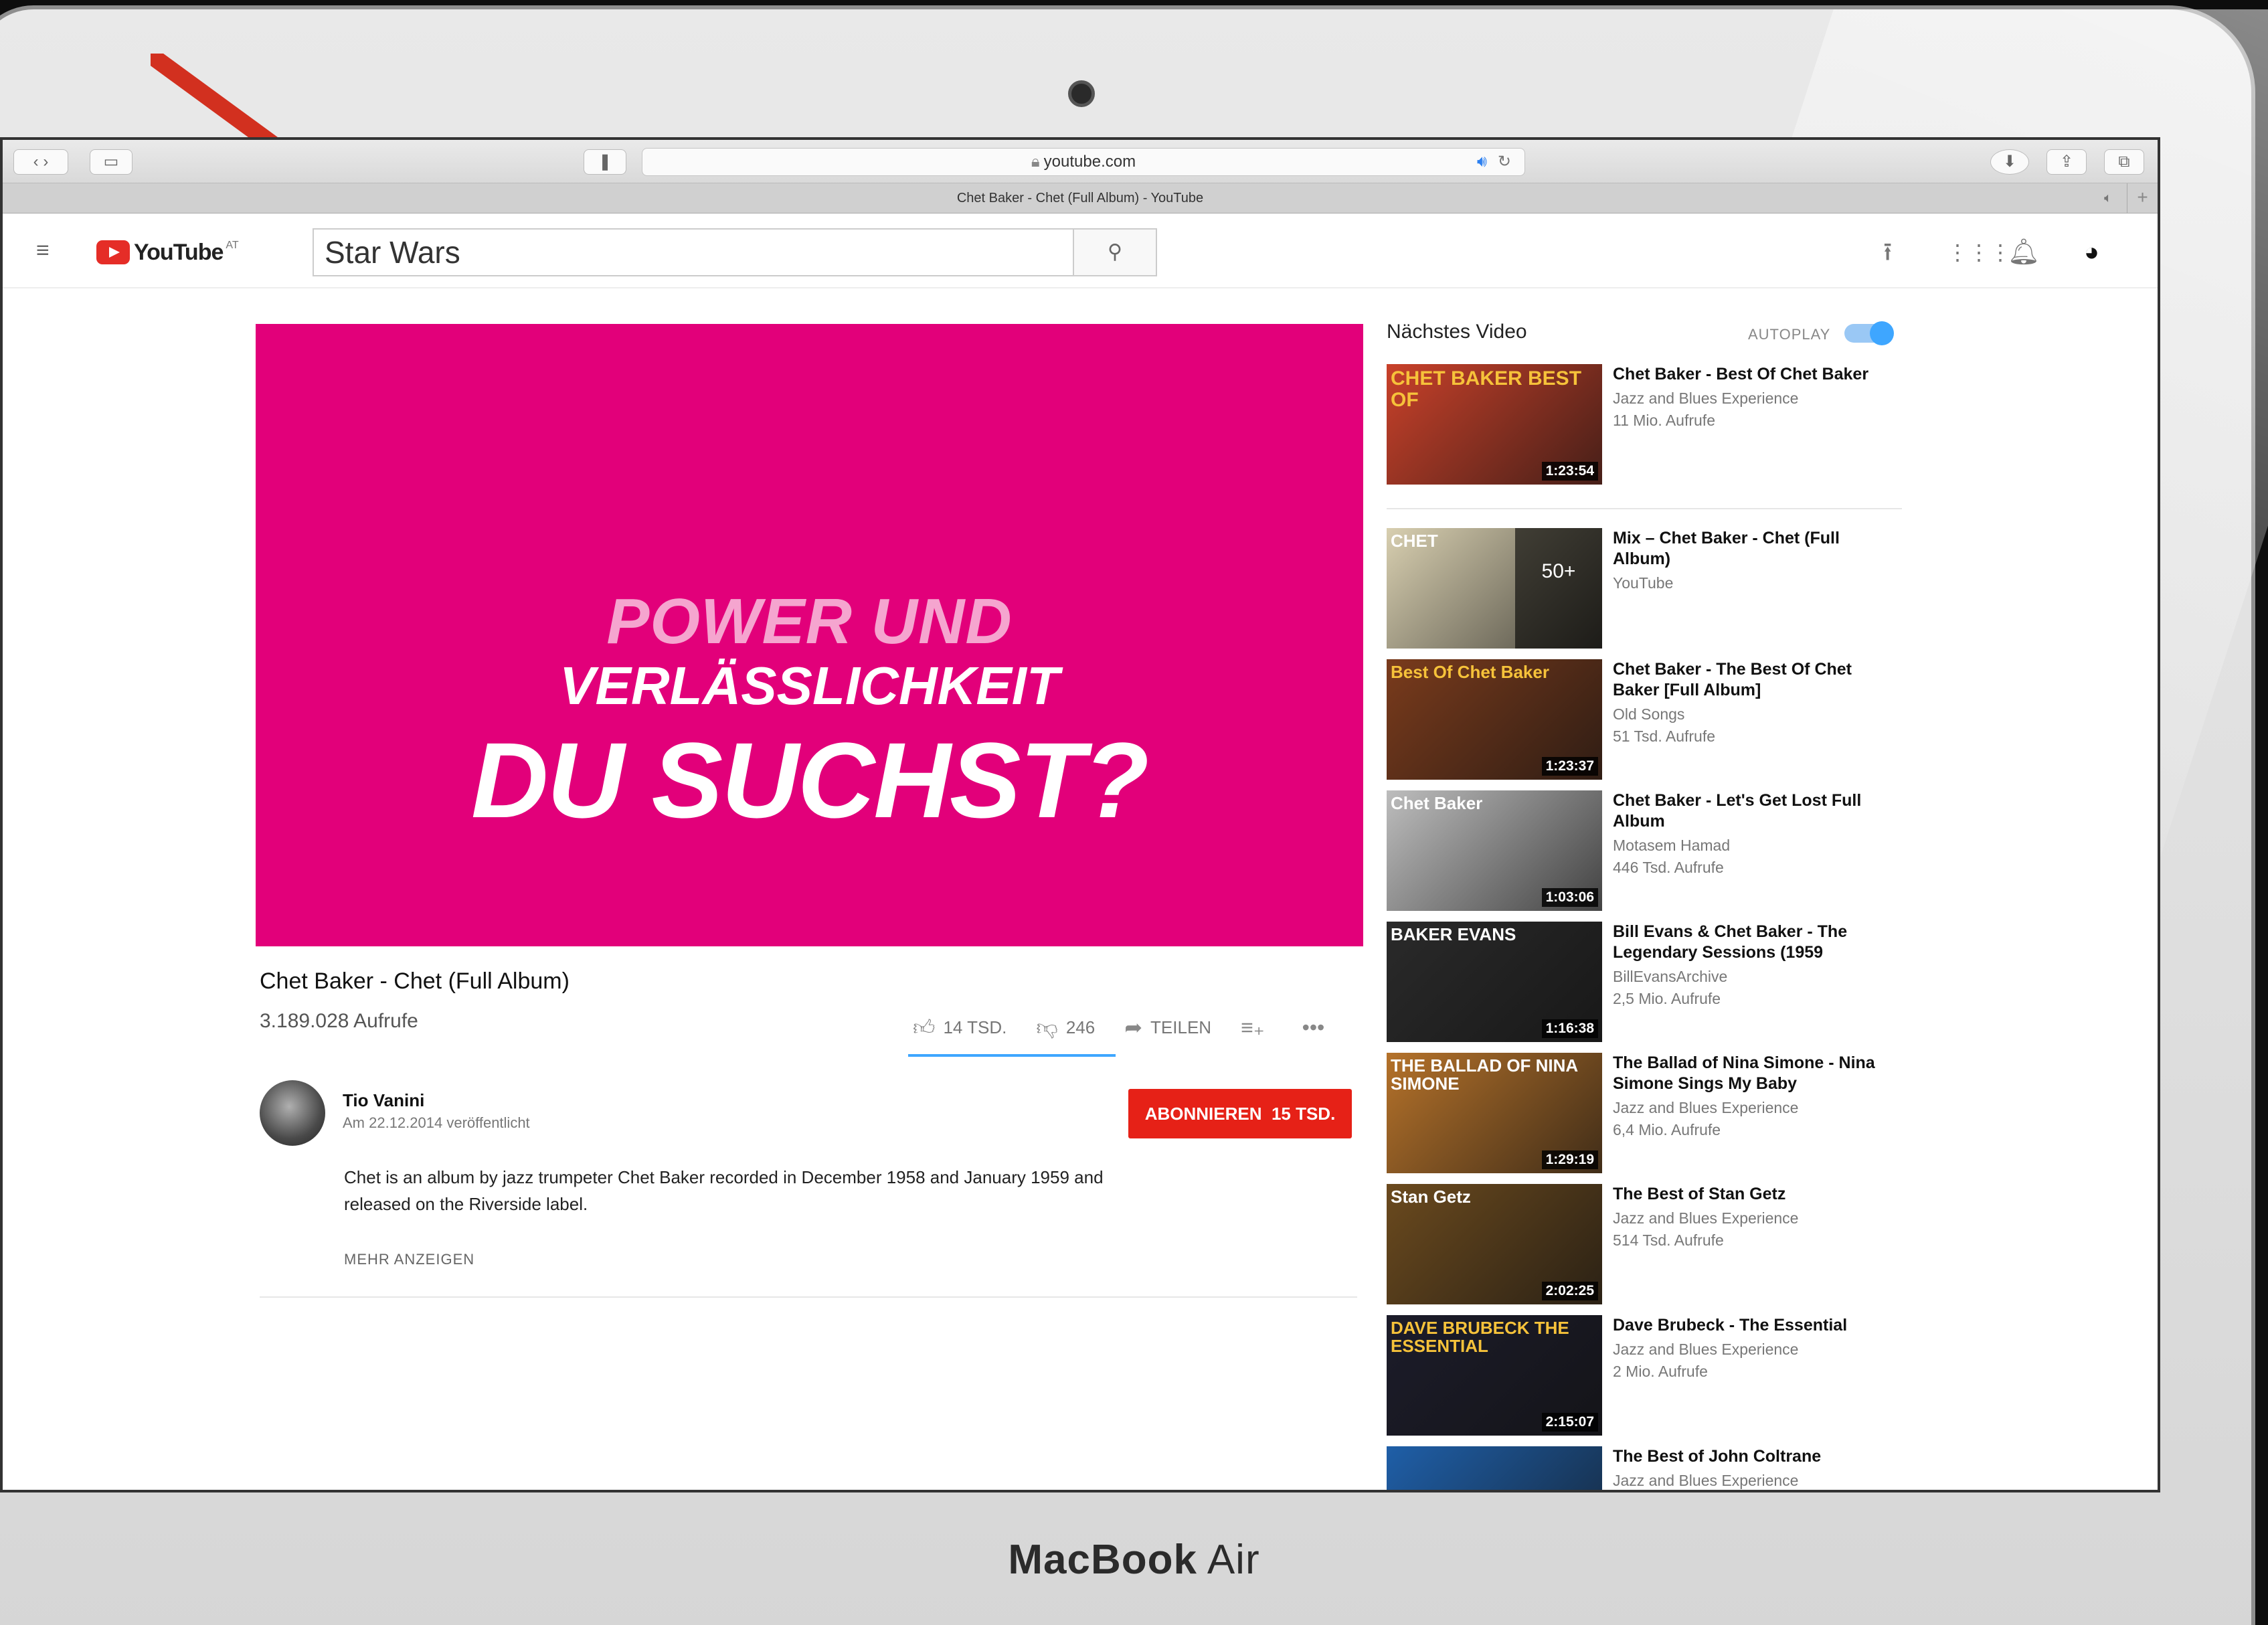  Describe the element at coordinates (167, 252) in the screenshot. I see `youtube-logo: YouTube AT` at that location.